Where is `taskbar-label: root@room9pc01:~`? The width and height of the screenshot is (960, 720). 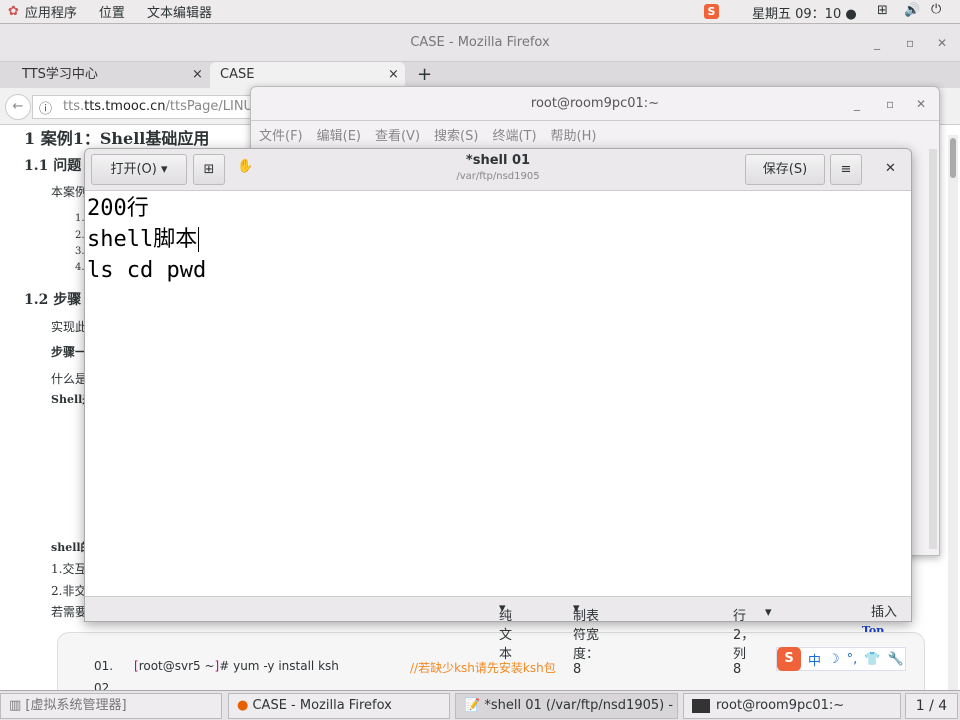
taskbar-label: root@room9pc01:~ is located at coordinates (780, 705).